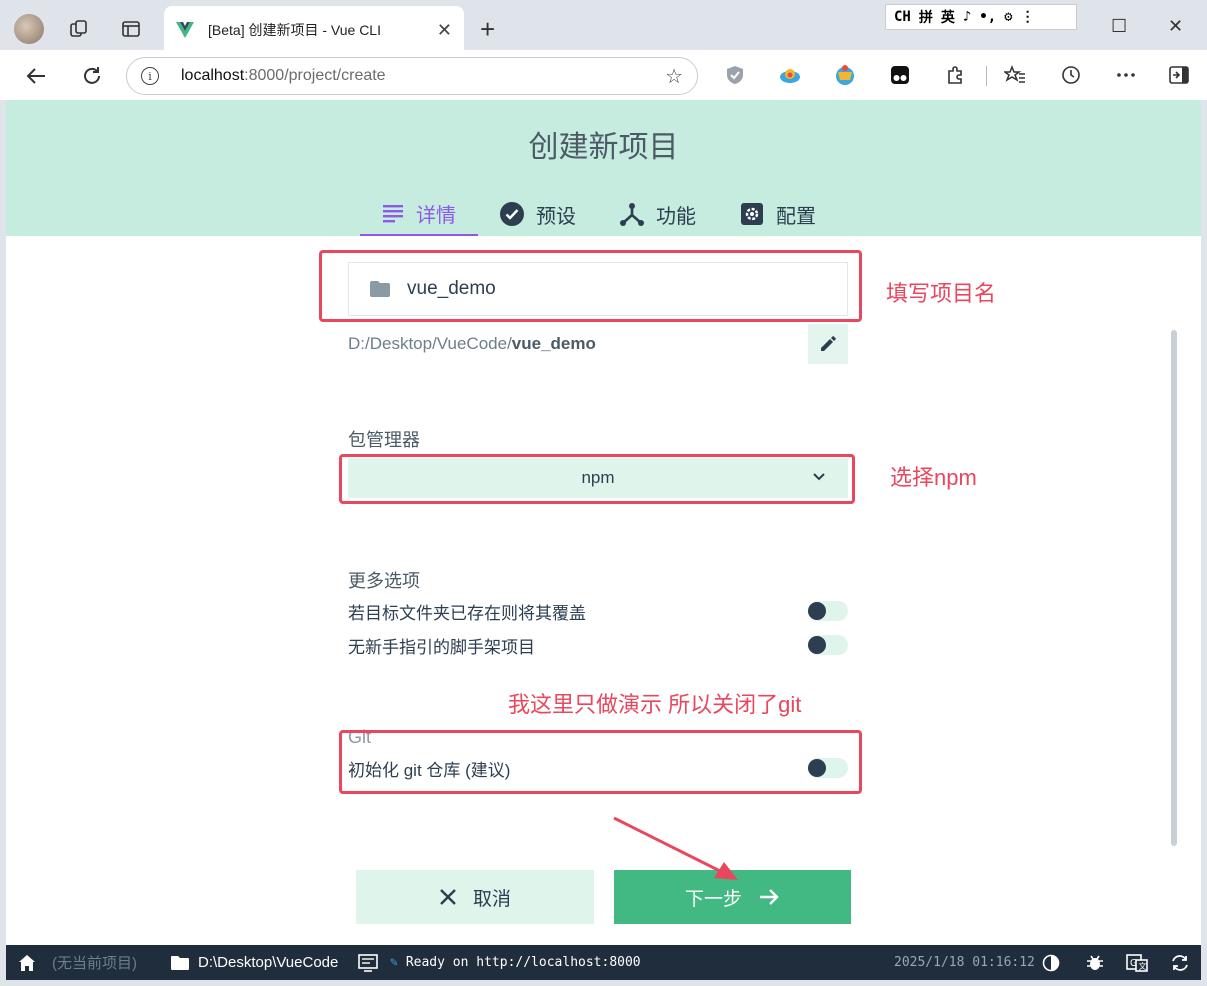 The width and height of the screenshot is (1207, 986). Describe the element at coordinates (828, 611) in the screenshot. I see `overwrite-toggle` at that location.